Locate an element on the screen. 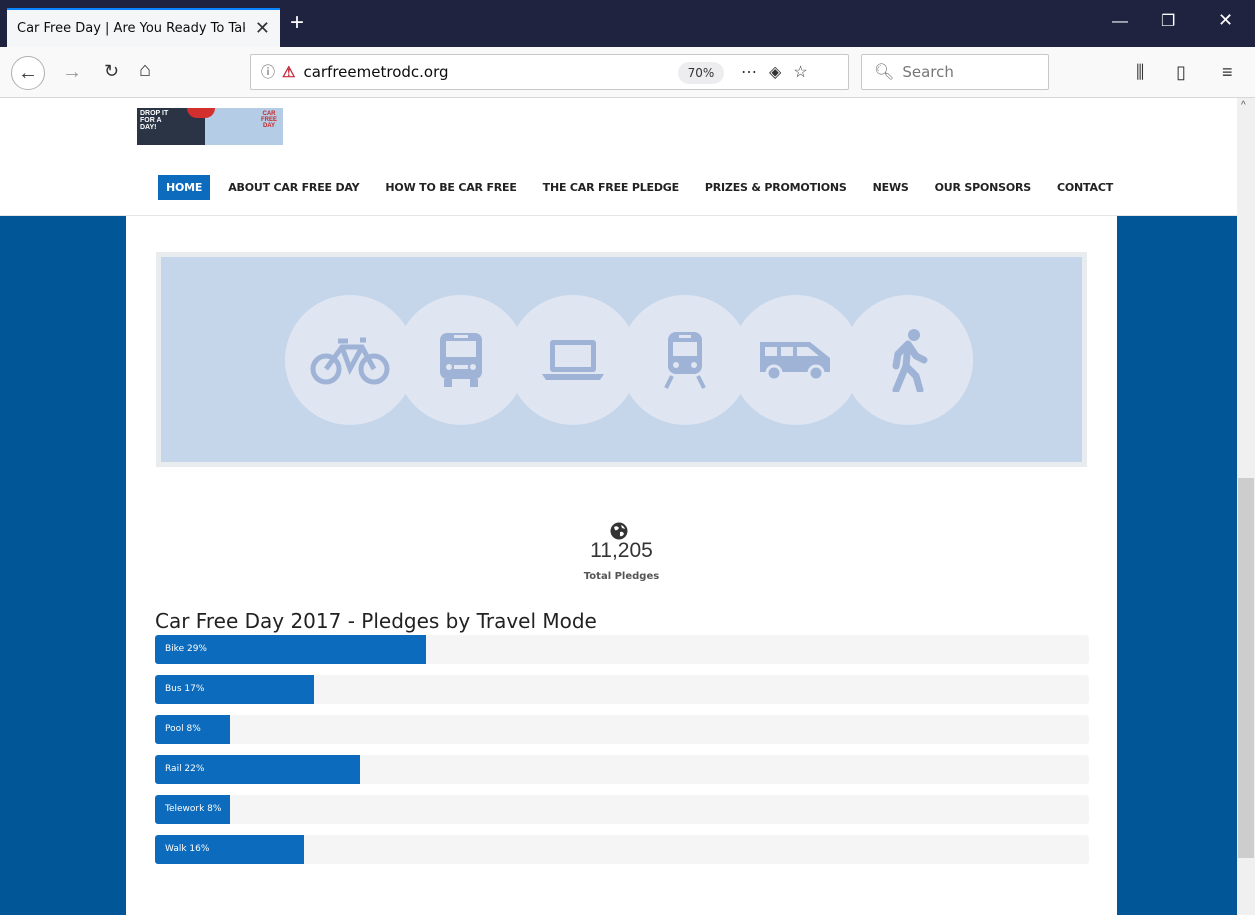 This screenshot has width=1255, height=915. menu-item-how-to-be-car-free: HOW TO BE CAR FREE is located at coordinates (450, 187).